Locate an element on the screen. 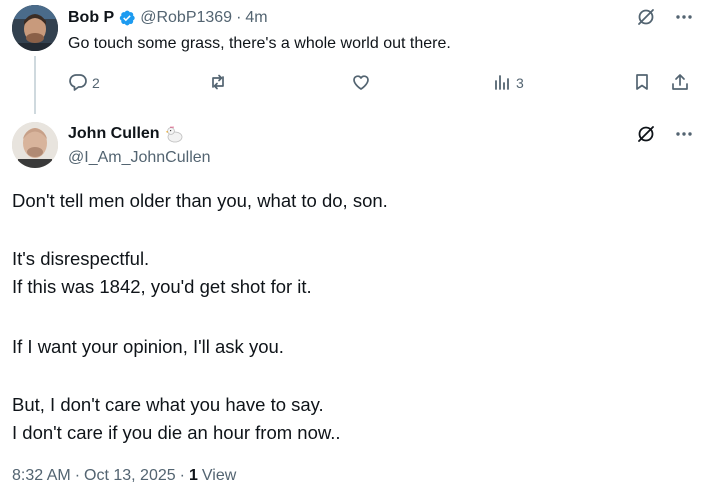 The image size is (712, 503). main-author-row: John Cullen is located at coordinates (126, 134).